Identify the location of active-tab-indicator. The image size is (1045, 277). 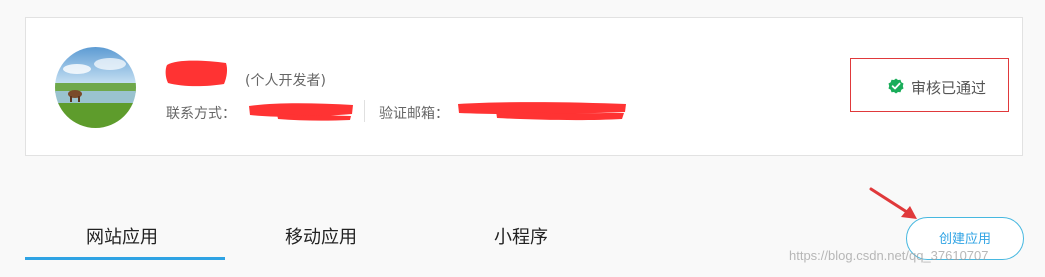
(125, 258).